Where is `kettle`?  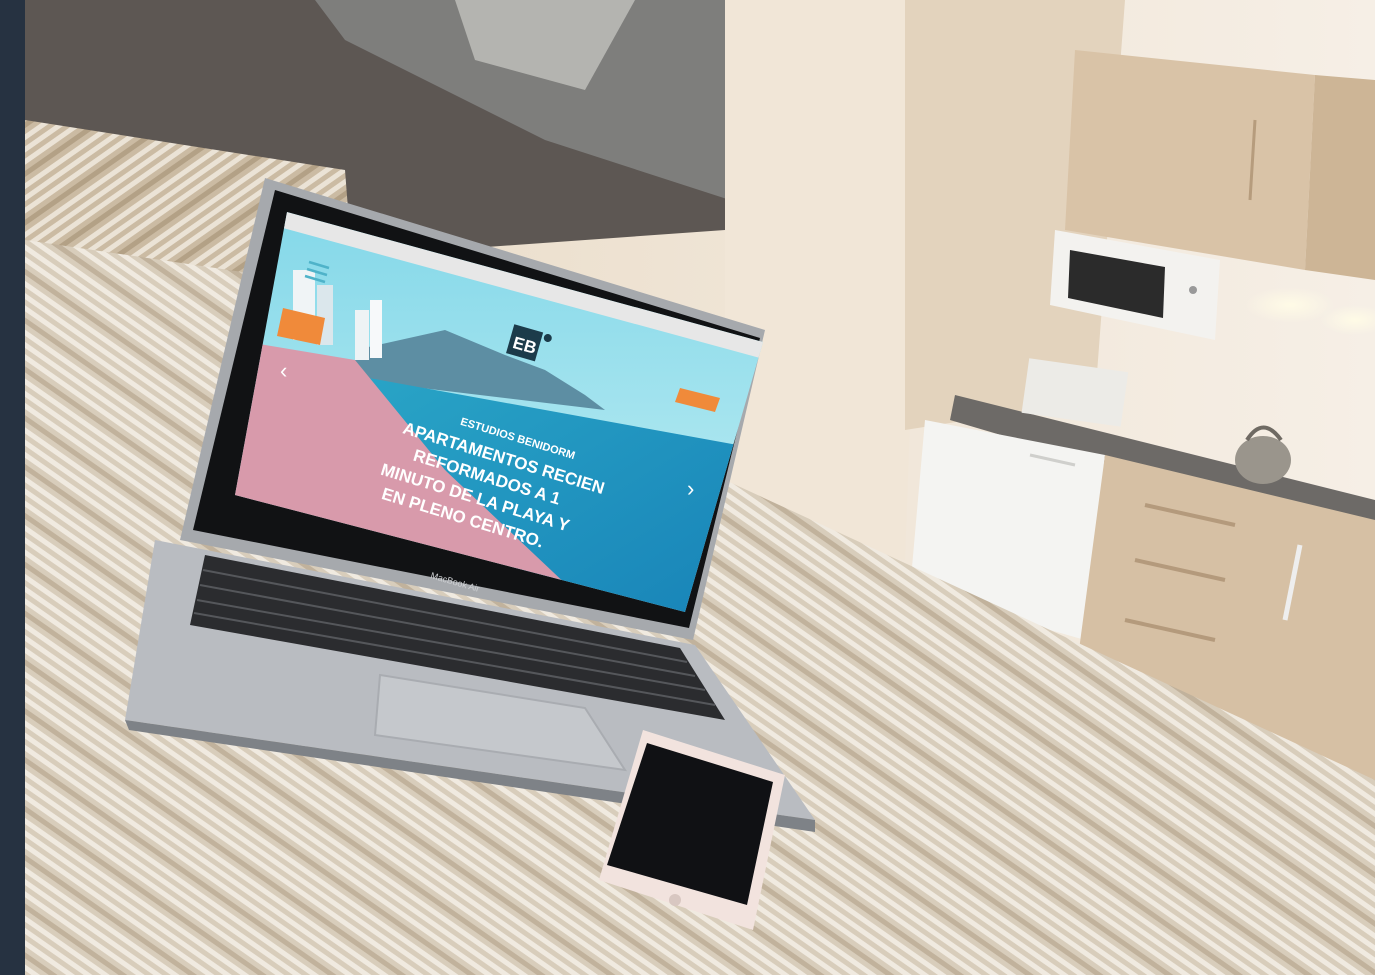
kettle is located at coordinates (1263, 460).